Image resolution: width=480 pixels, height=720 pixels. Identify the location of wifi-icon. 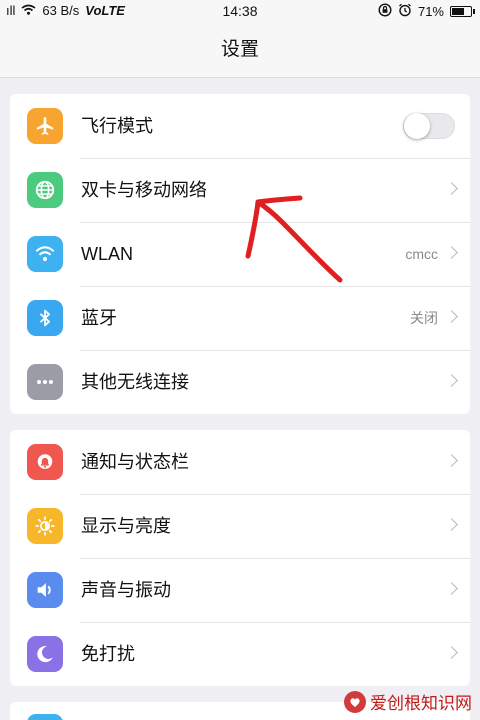
(45, 254).